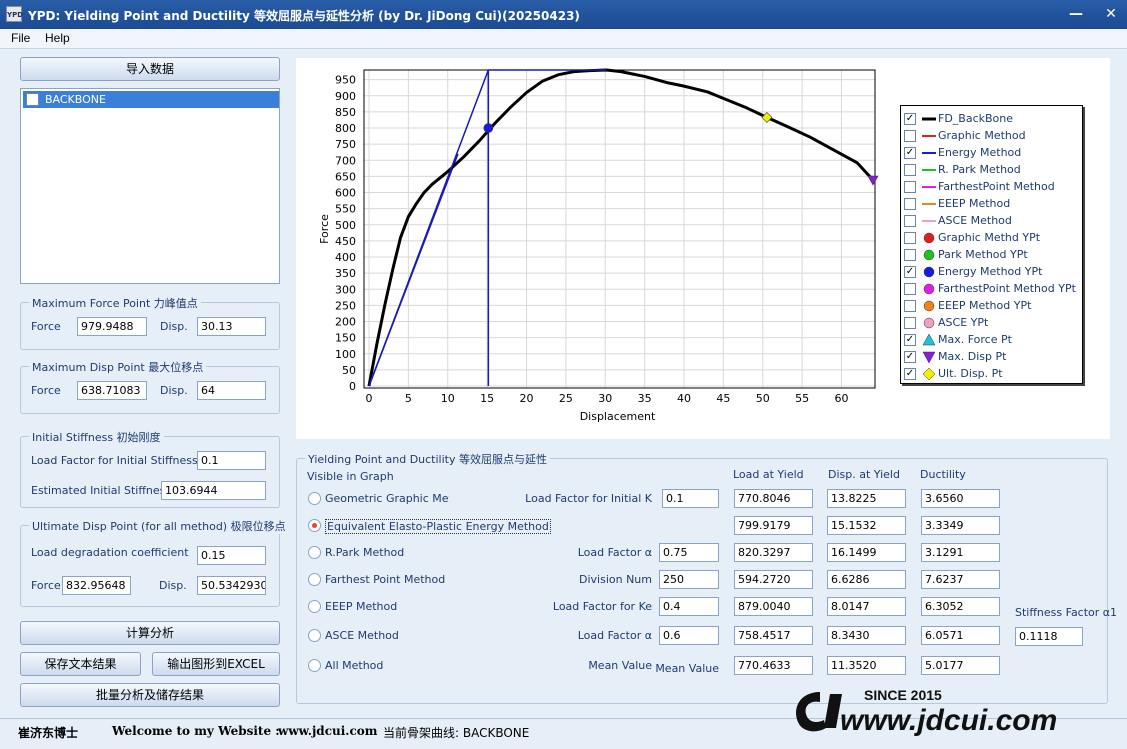  What do you see at coordinates (960, 665) in the screenshot?
I see `ductility-field: 5.0177` at bounding box center [960, 665].